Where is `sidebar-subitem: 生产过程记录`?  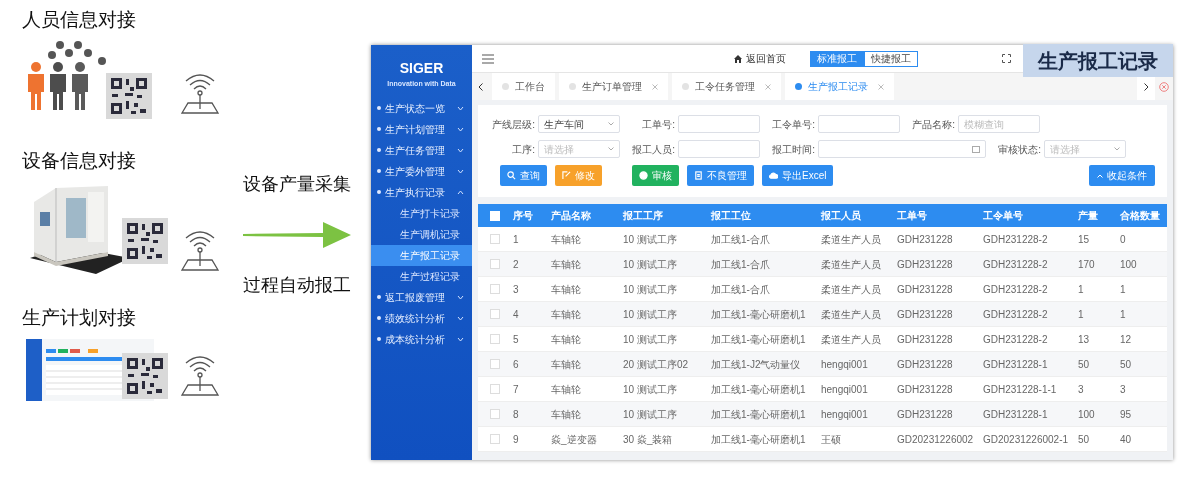
sidebar-subitem: 生产过程记录 is located at coordinates (421, 276).